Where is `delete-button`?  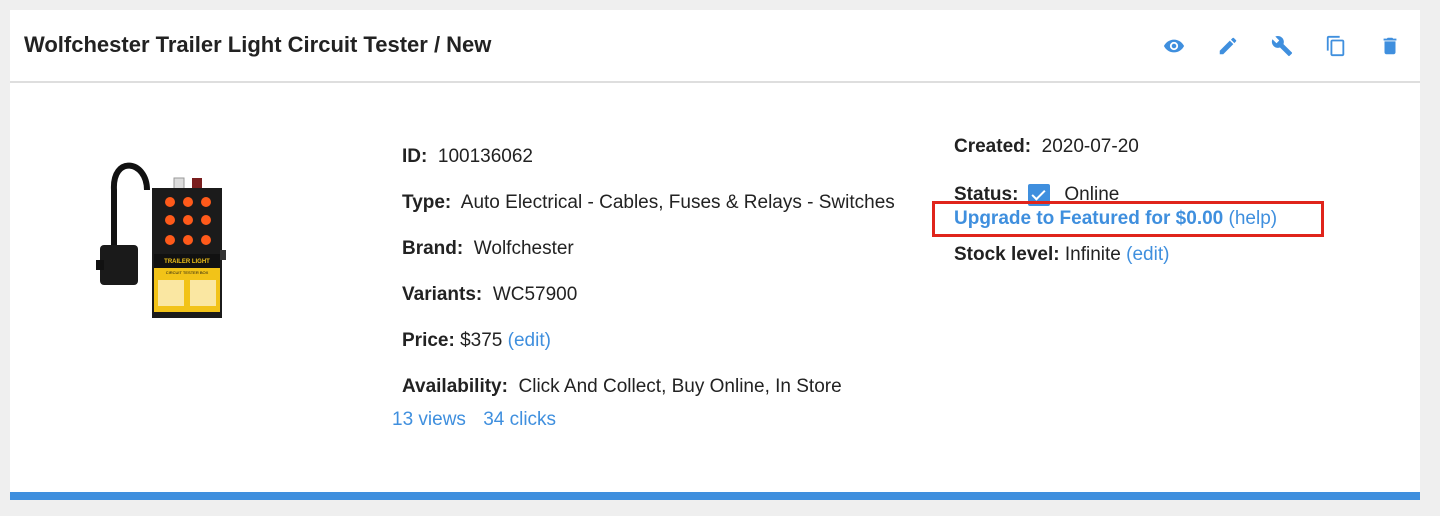 delete-button is located at coordinates (1390, 46).